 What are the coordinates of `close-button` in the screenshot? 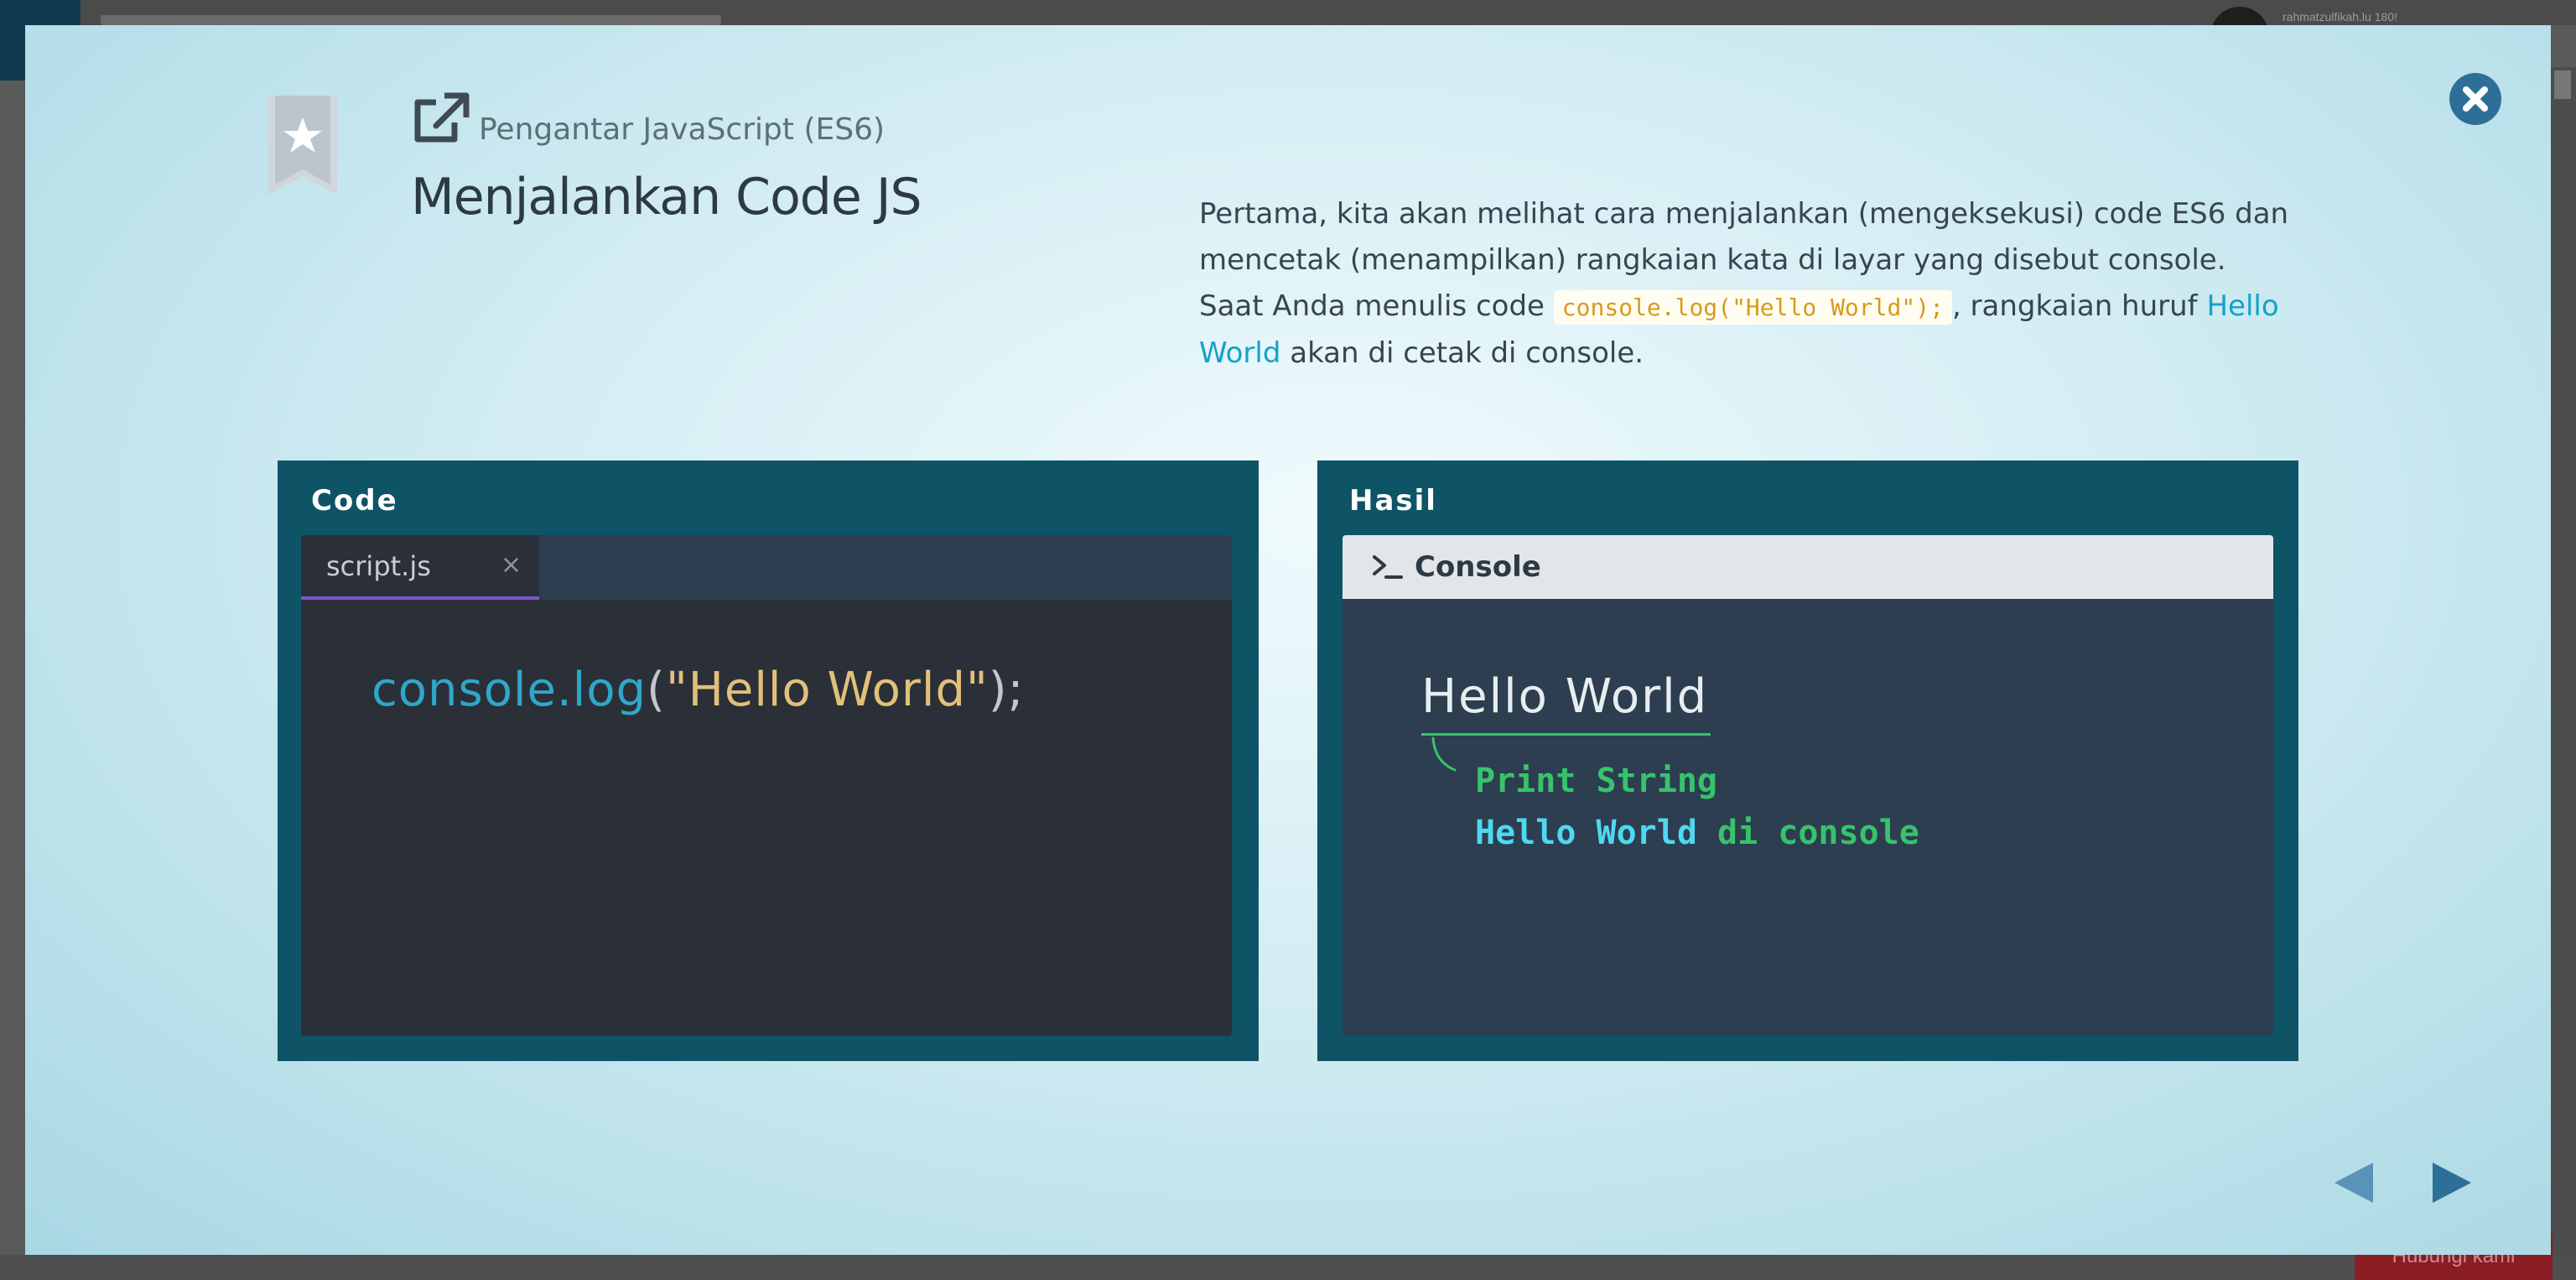 It's located at (2475, 99).